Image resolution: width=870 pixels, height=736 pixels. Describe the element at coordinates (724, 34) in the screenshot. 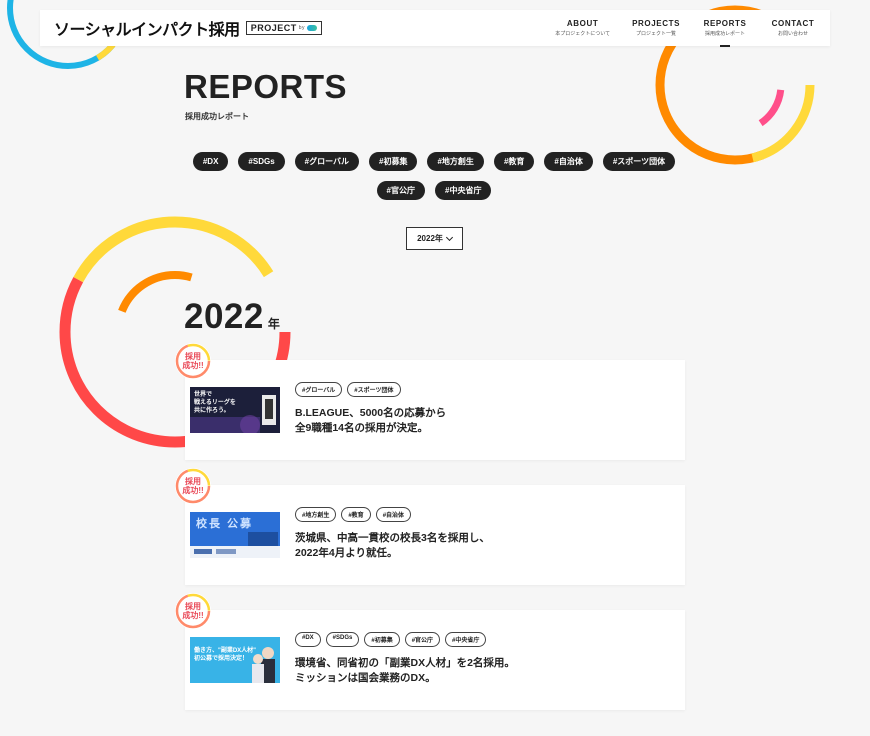

I see `nav-sublabel: 採用成功レポート` at that location.